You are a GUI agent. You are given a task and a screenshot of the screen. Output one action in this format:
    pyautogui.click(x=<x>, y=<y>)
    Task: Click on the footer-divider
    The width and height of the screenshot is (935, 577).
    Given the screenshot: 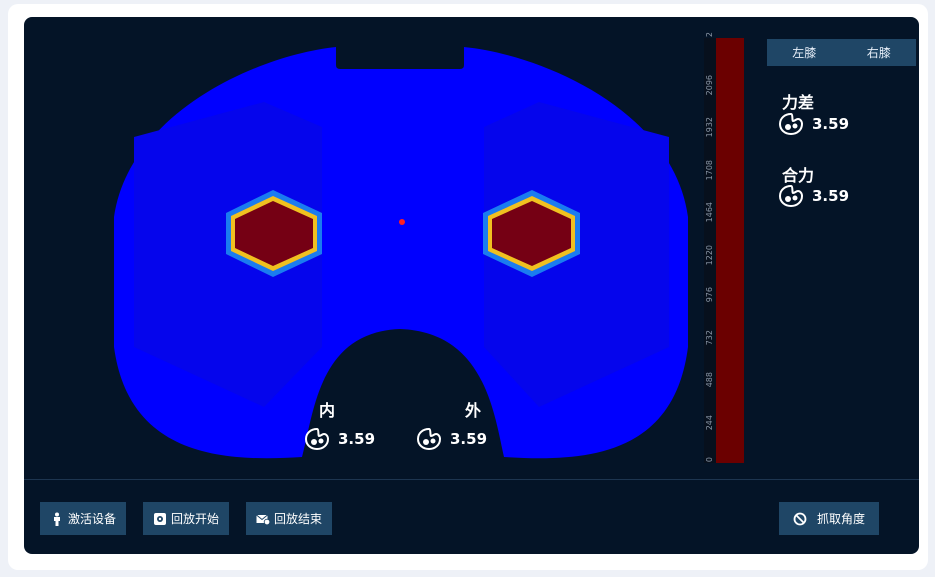 What is the action you would take?
    pyautogui.click(x=471, y=479)
    